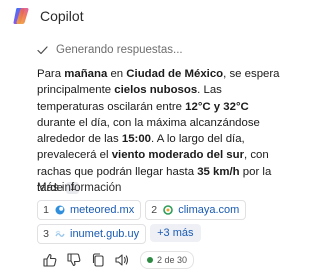 This screenshot has width=320, height=279. What do you see at coordinates (79, 188) in the screenshot?
I see `more-info-title: Más información` at bounding box center [79, 188].